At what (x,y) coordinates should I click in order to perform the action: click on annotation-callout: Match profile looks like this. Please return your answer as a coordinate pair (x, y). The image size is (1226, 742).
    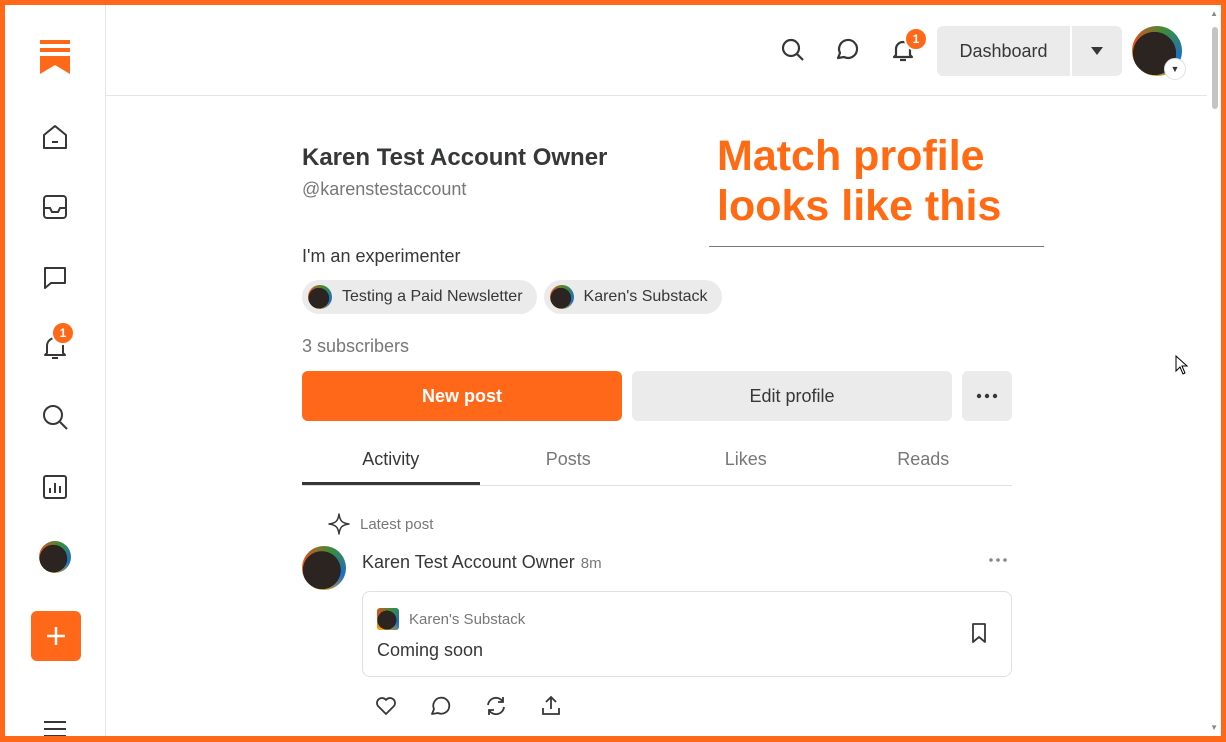
    Looking at the image, I should click on (876, 187).